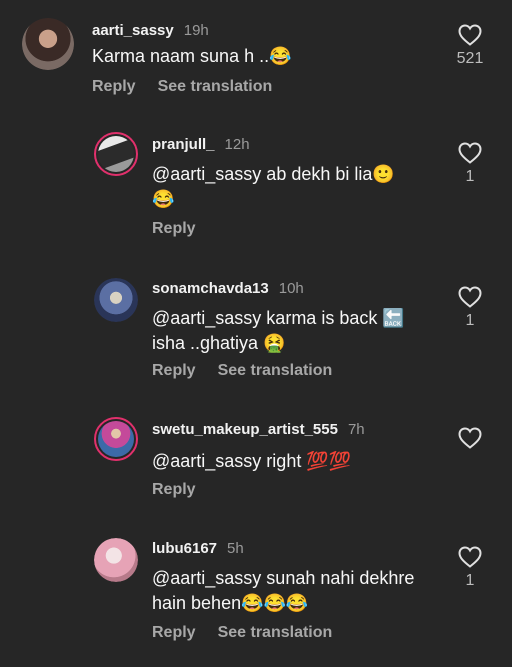 This screenshot has width=512, height=667. I want to click on timestamp: 7h, so click(356, 429).